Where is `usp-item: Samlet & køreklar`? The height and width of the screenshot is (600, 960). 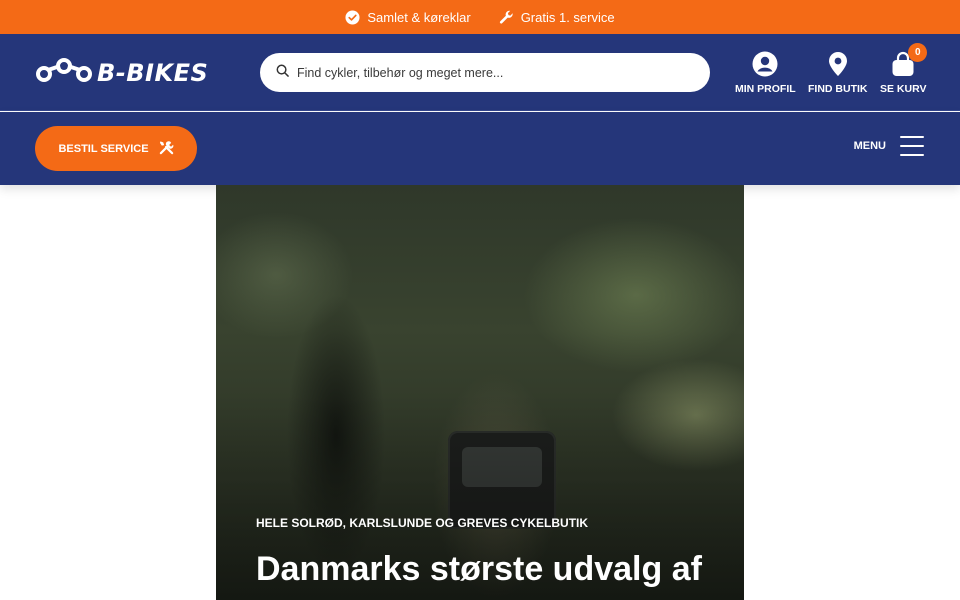
usp-item: Samlet & køreklar is located at coordinates (408, 17).